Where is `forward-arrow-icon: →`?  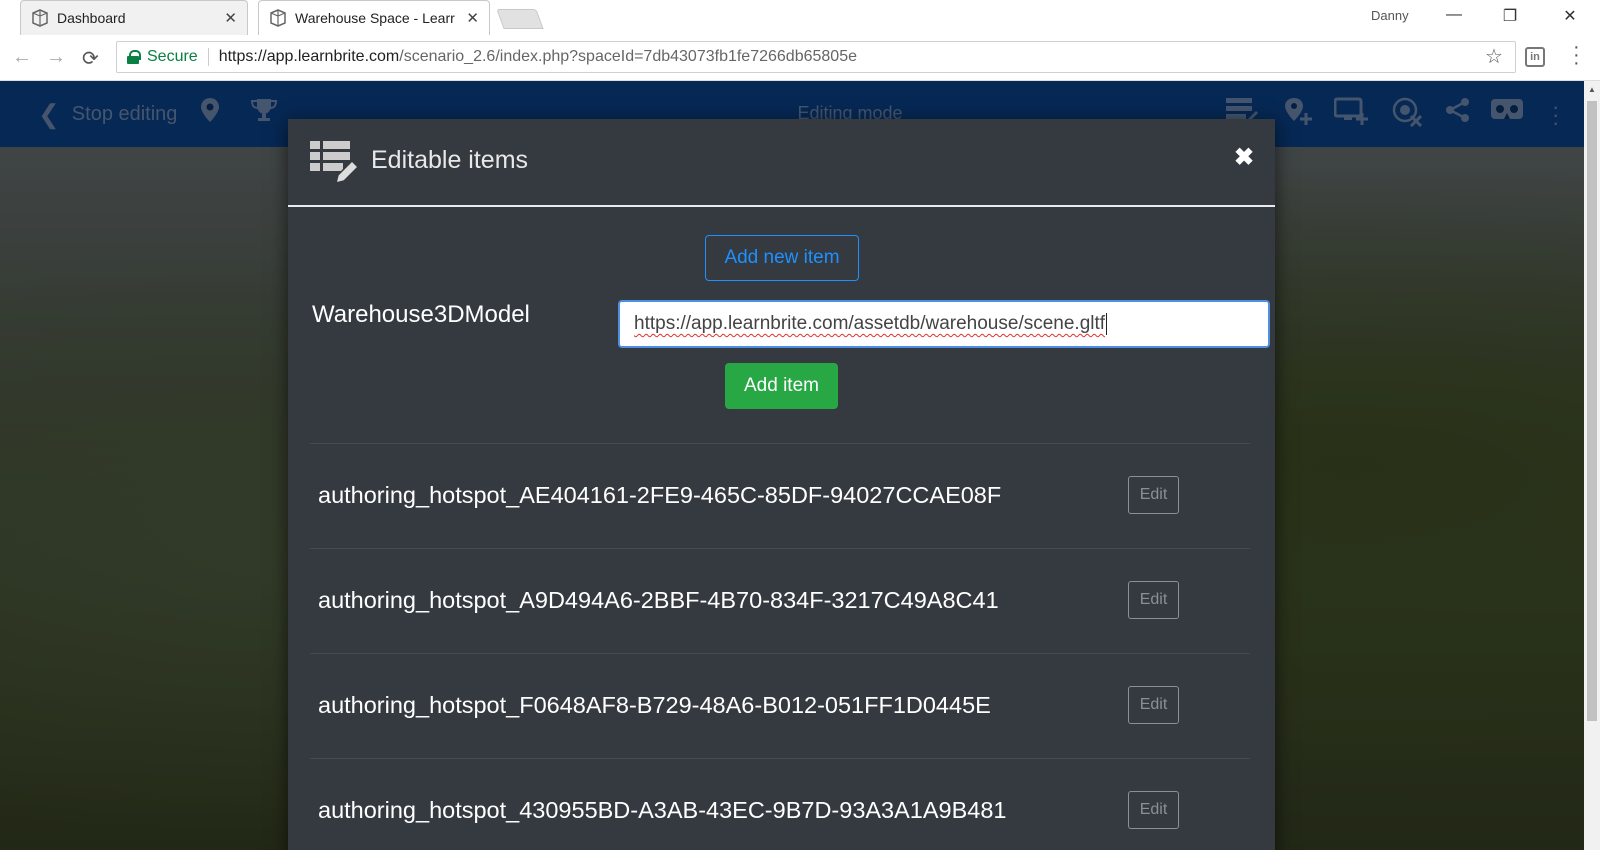 forward-arrow-icon: → is located at coordinates (56, 57).